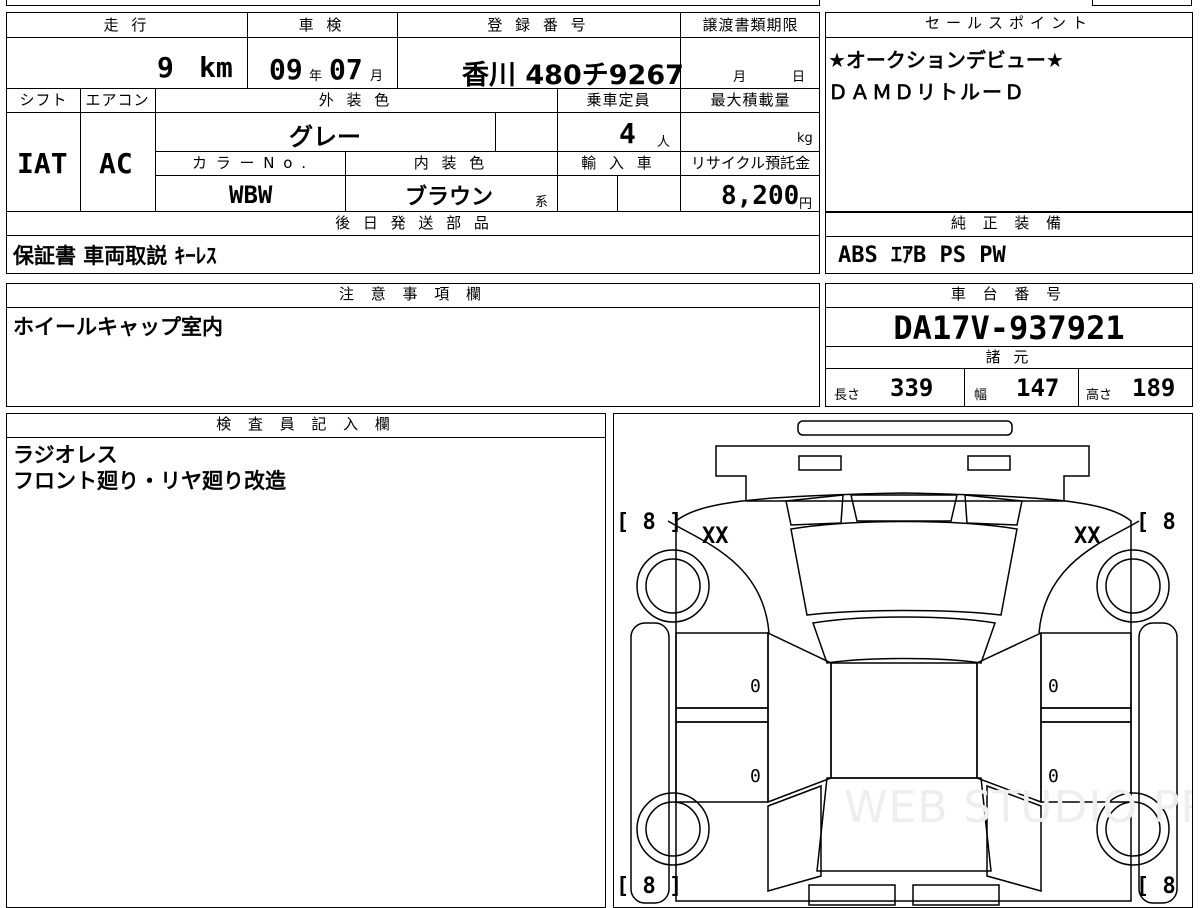  I want to click on inspector-label: 検 査 員 記 入 欄, so click(306, 426).